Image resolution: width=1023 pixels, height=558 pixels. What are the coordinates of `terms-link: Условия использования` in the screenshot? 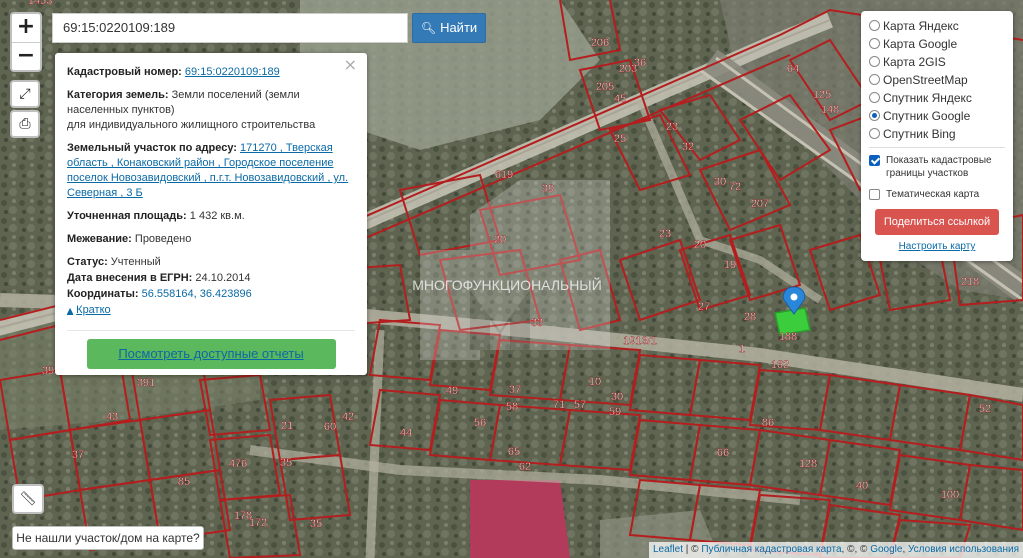 It's located at (963, 549).